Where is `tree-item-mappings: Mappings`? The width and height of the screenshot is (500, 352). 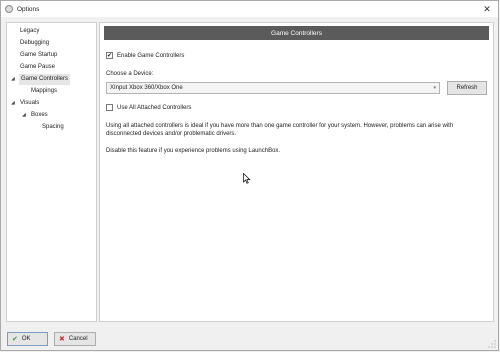
tree-item-mappings: Mappings is located at coordinates (44, 91).